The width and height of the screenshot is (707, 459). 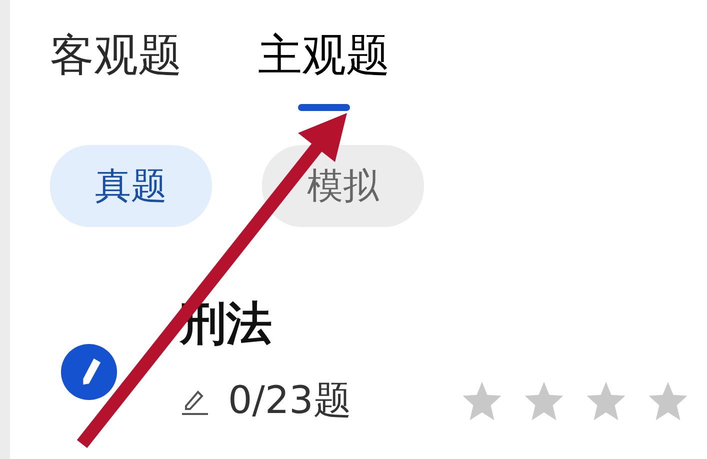 What do you see at coordinates (131, 186) in the screenshot?
I see `filter-chip: 真题` at bounding box center [131, 186].